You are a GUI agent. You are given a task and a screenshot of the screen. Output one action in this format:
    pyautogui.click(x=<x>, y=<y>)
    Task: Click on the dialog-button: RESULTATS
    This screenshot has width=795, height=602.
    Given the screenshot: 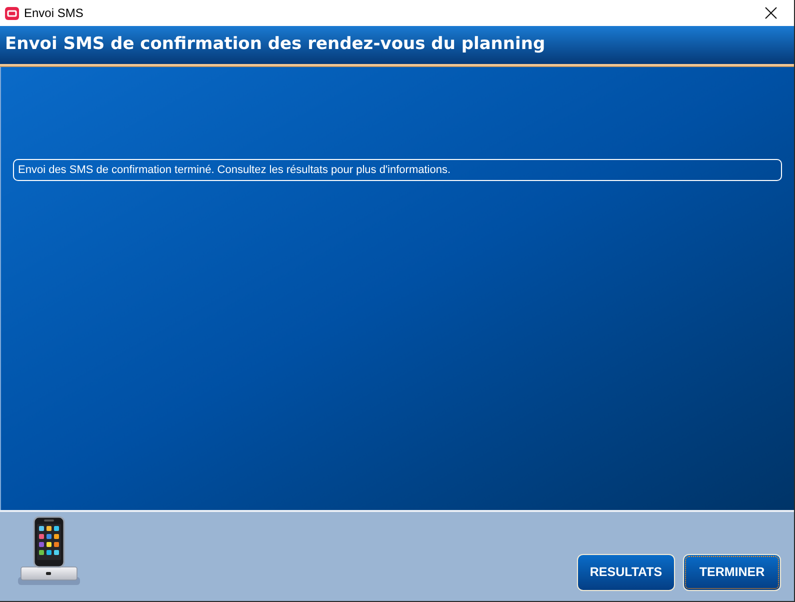 What is the action you would take?
    pyautogui.click(x=626, y=572)
    